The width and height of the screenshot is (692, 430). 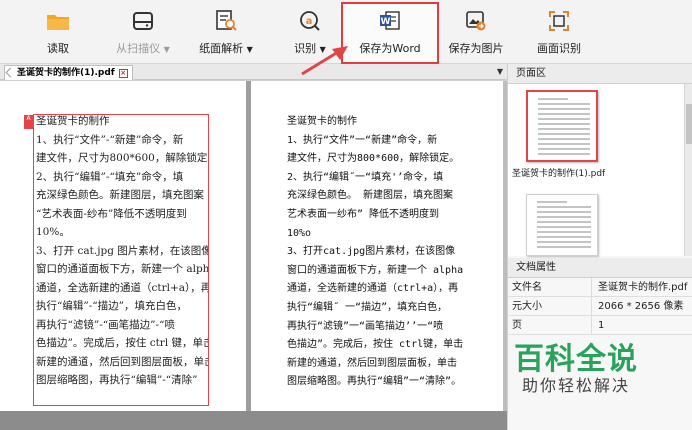 What do you see at coordinates (367, 307) in the screenshot?
I see `ocr-text-line: 执行“编辑˝ 一“描边”，填充白色，` at bounding box center [367, 307].